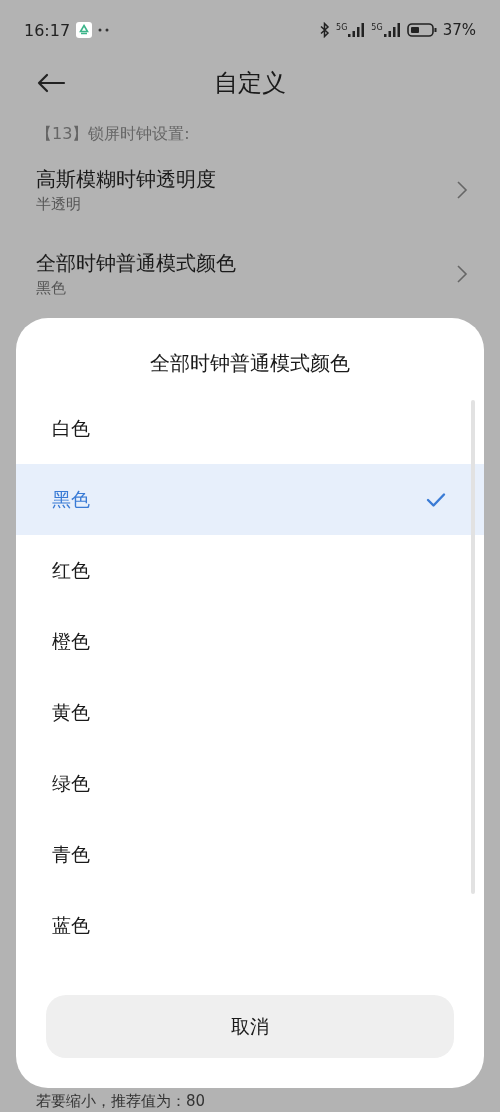 The height and width of the screenshot is (1112, 500). I want to click on back-button, so click(51, 83).